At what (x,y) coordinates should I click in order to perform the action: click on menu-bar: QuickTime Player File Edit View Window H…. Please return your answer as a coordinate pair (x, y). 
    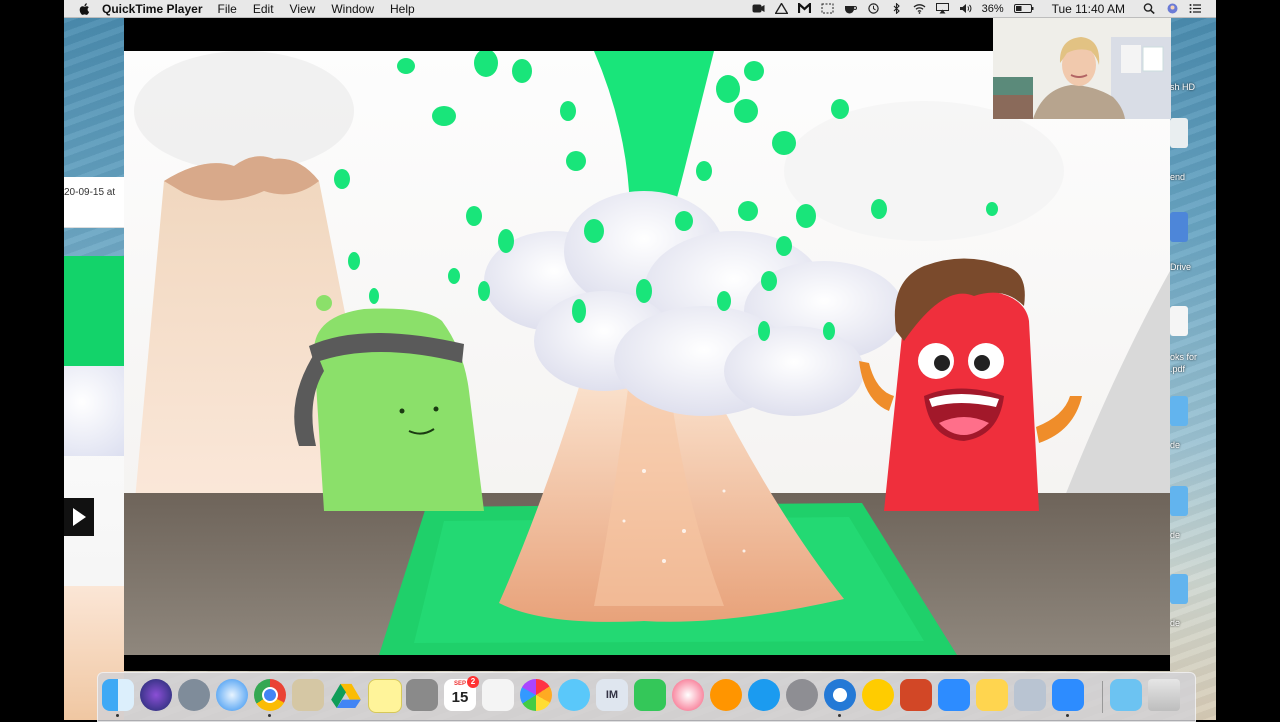
    Looking at the image, I should click on (640, 9).